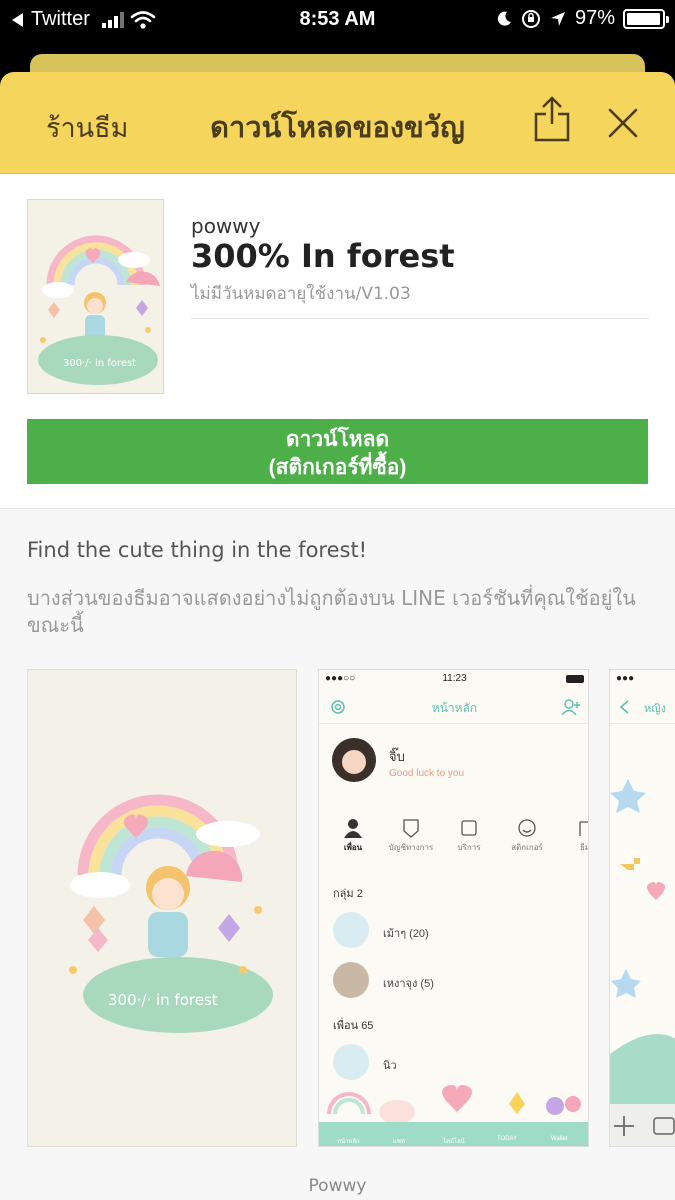 Image resolution: width=675 pixels, height=1200 pixels. Describe the element at coordinates (571, 834) in the screenshot. I see `mock-tab-themes: ธีม` at that location.